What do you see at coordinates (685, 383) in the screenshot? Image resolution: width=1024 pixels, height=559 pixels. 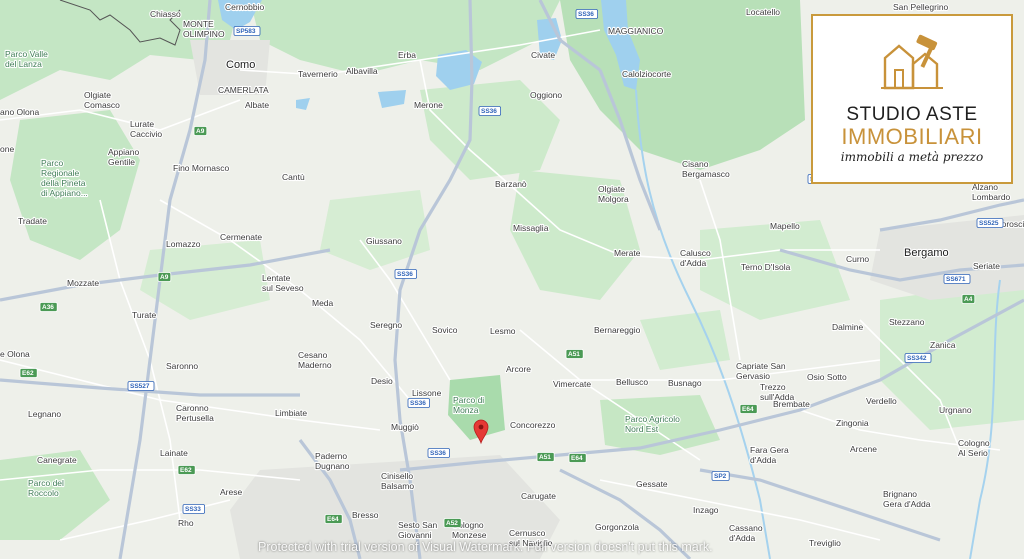 I see `label-busnago: Busnago` at bounding box center [685, 383].